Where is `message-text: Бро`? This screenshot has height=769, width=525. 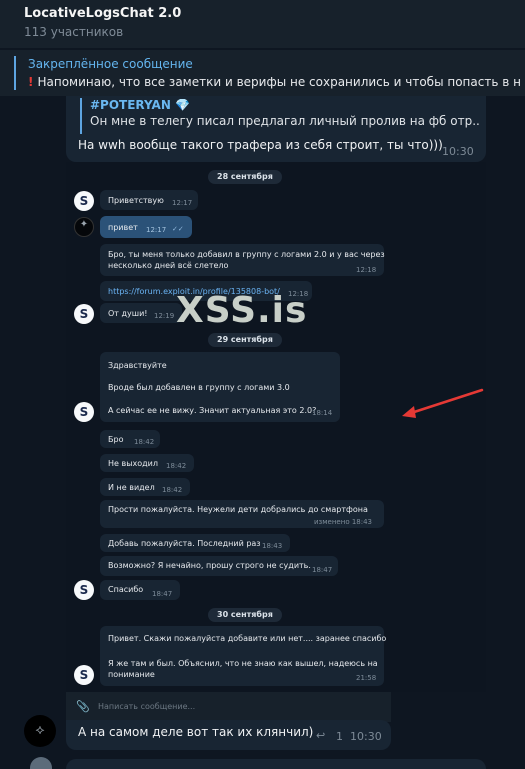 message-text: Бро is located at coordinates (116, 439).